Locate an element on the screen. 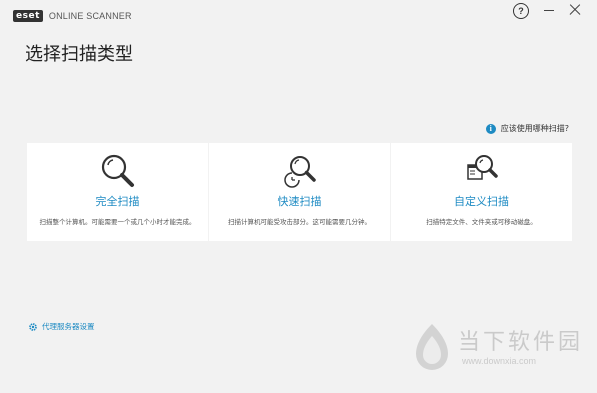 The width and height of the screenshot is (597, 393). magnifier-icon is located at coordinates (117, 170).